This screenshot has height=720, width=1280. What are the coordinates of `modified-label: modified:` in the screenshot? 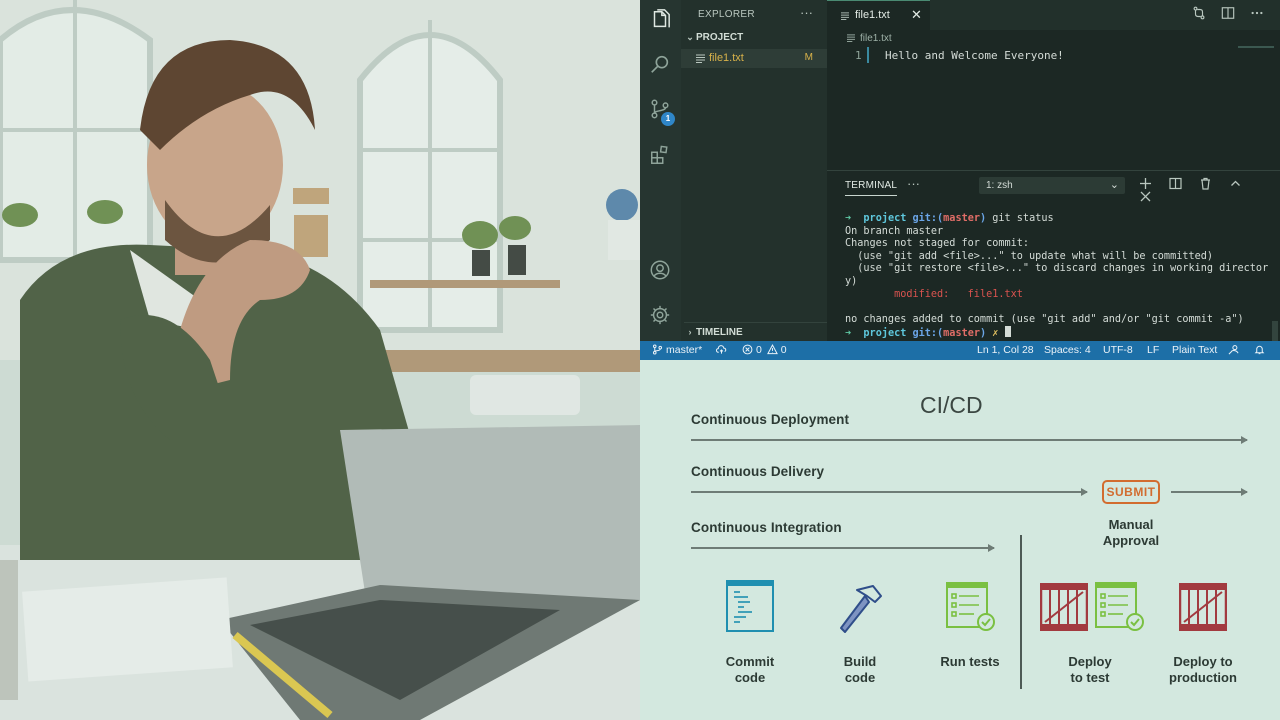 It's located at (906, 294).